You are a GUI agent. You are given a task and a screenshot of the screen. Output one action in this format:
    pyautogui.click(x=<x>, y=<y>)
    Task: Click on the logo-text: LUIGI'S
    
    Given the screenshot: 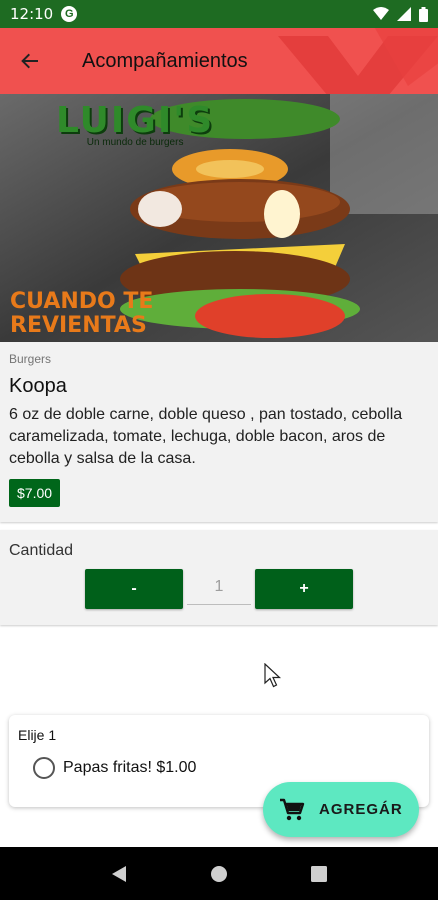 What is the action you would take?
    pyautogui.click(x=135, y=120)
    